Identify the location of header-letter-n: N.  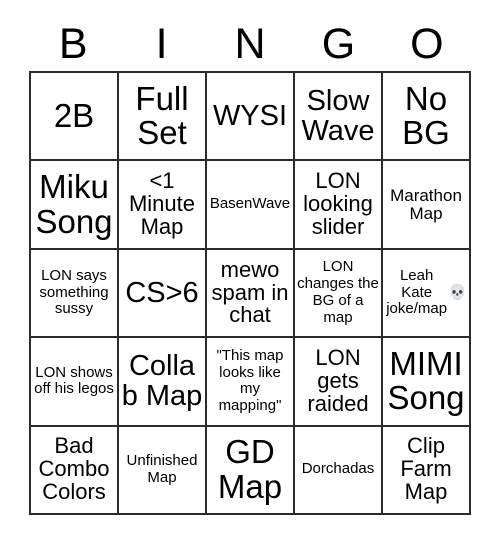
(250, 44).